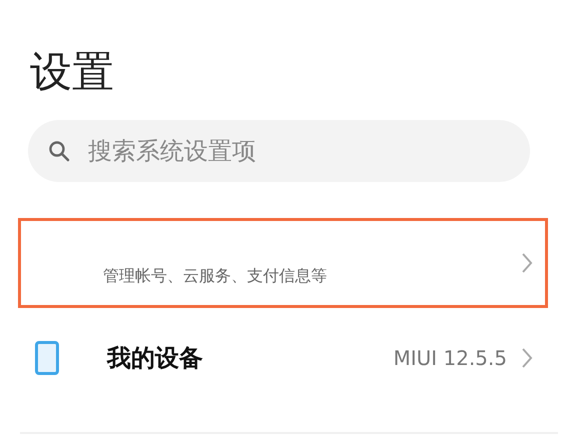 Image resolution: width=578 pixels, height=436 pixels. I want to click on account-subtitle: 管理帐号、云服务、支付信息等, so click(215, 276).